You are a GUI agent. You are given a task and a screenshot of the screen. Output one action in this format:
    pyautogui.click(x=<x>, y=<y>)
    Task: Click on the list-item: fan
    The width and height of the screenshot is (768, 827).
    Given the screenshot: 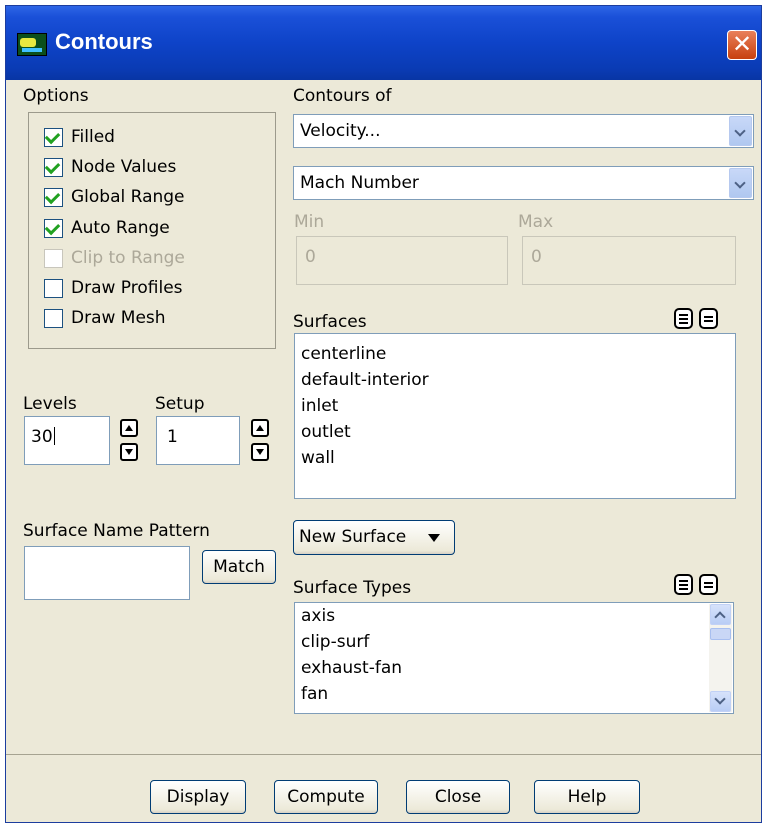 What is the action you would take?
    pyautogui.click(x=314, y=694)
    